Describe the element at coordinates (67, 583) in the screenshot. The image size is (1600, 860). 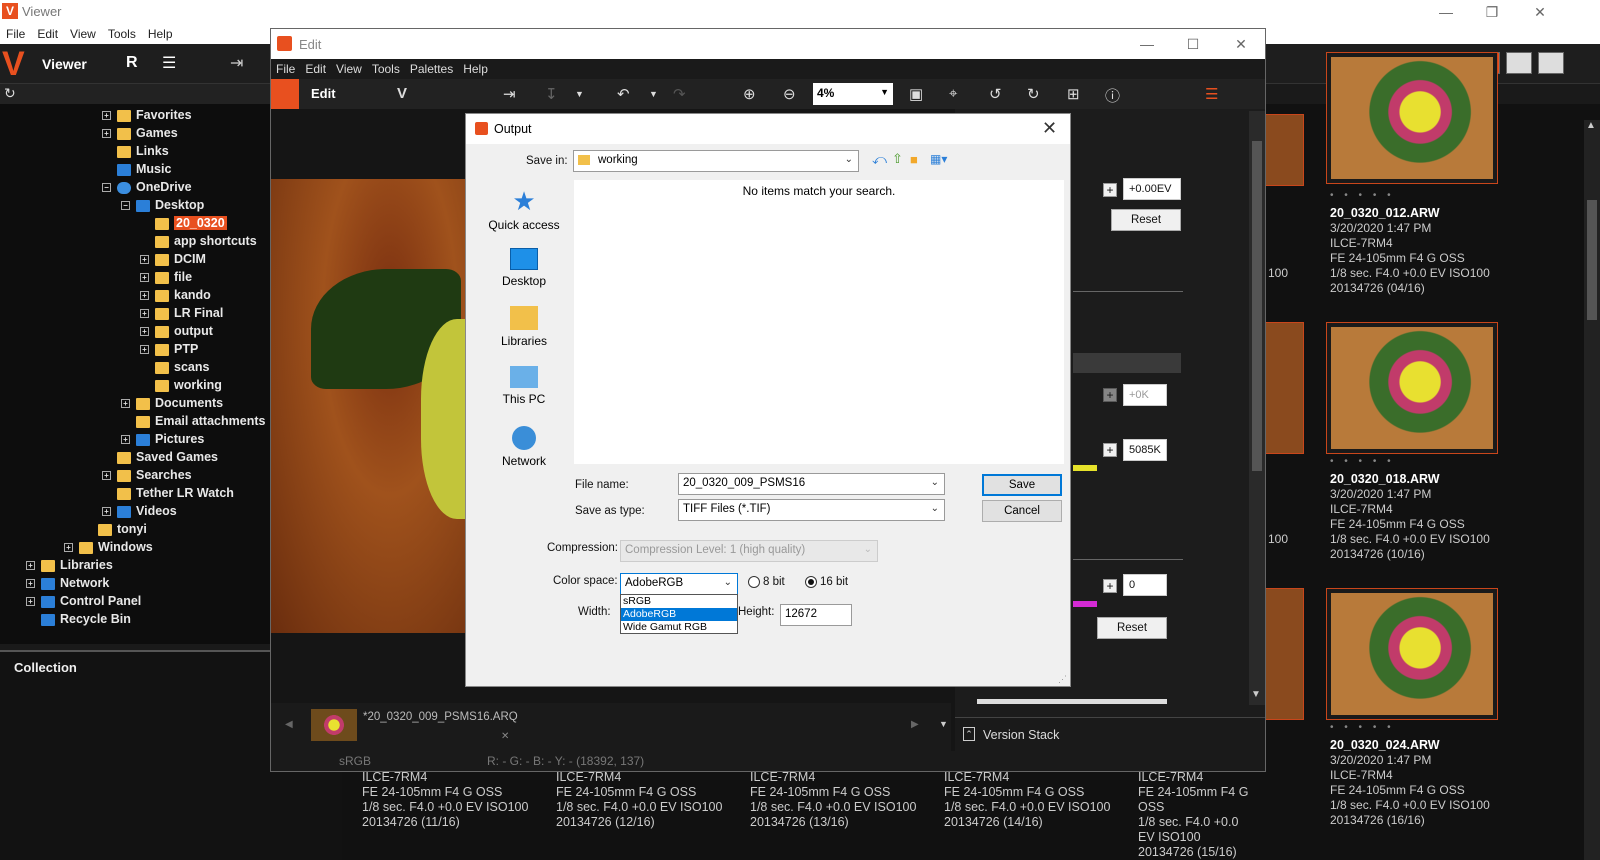
I see `tree-item: + Network` at that location.